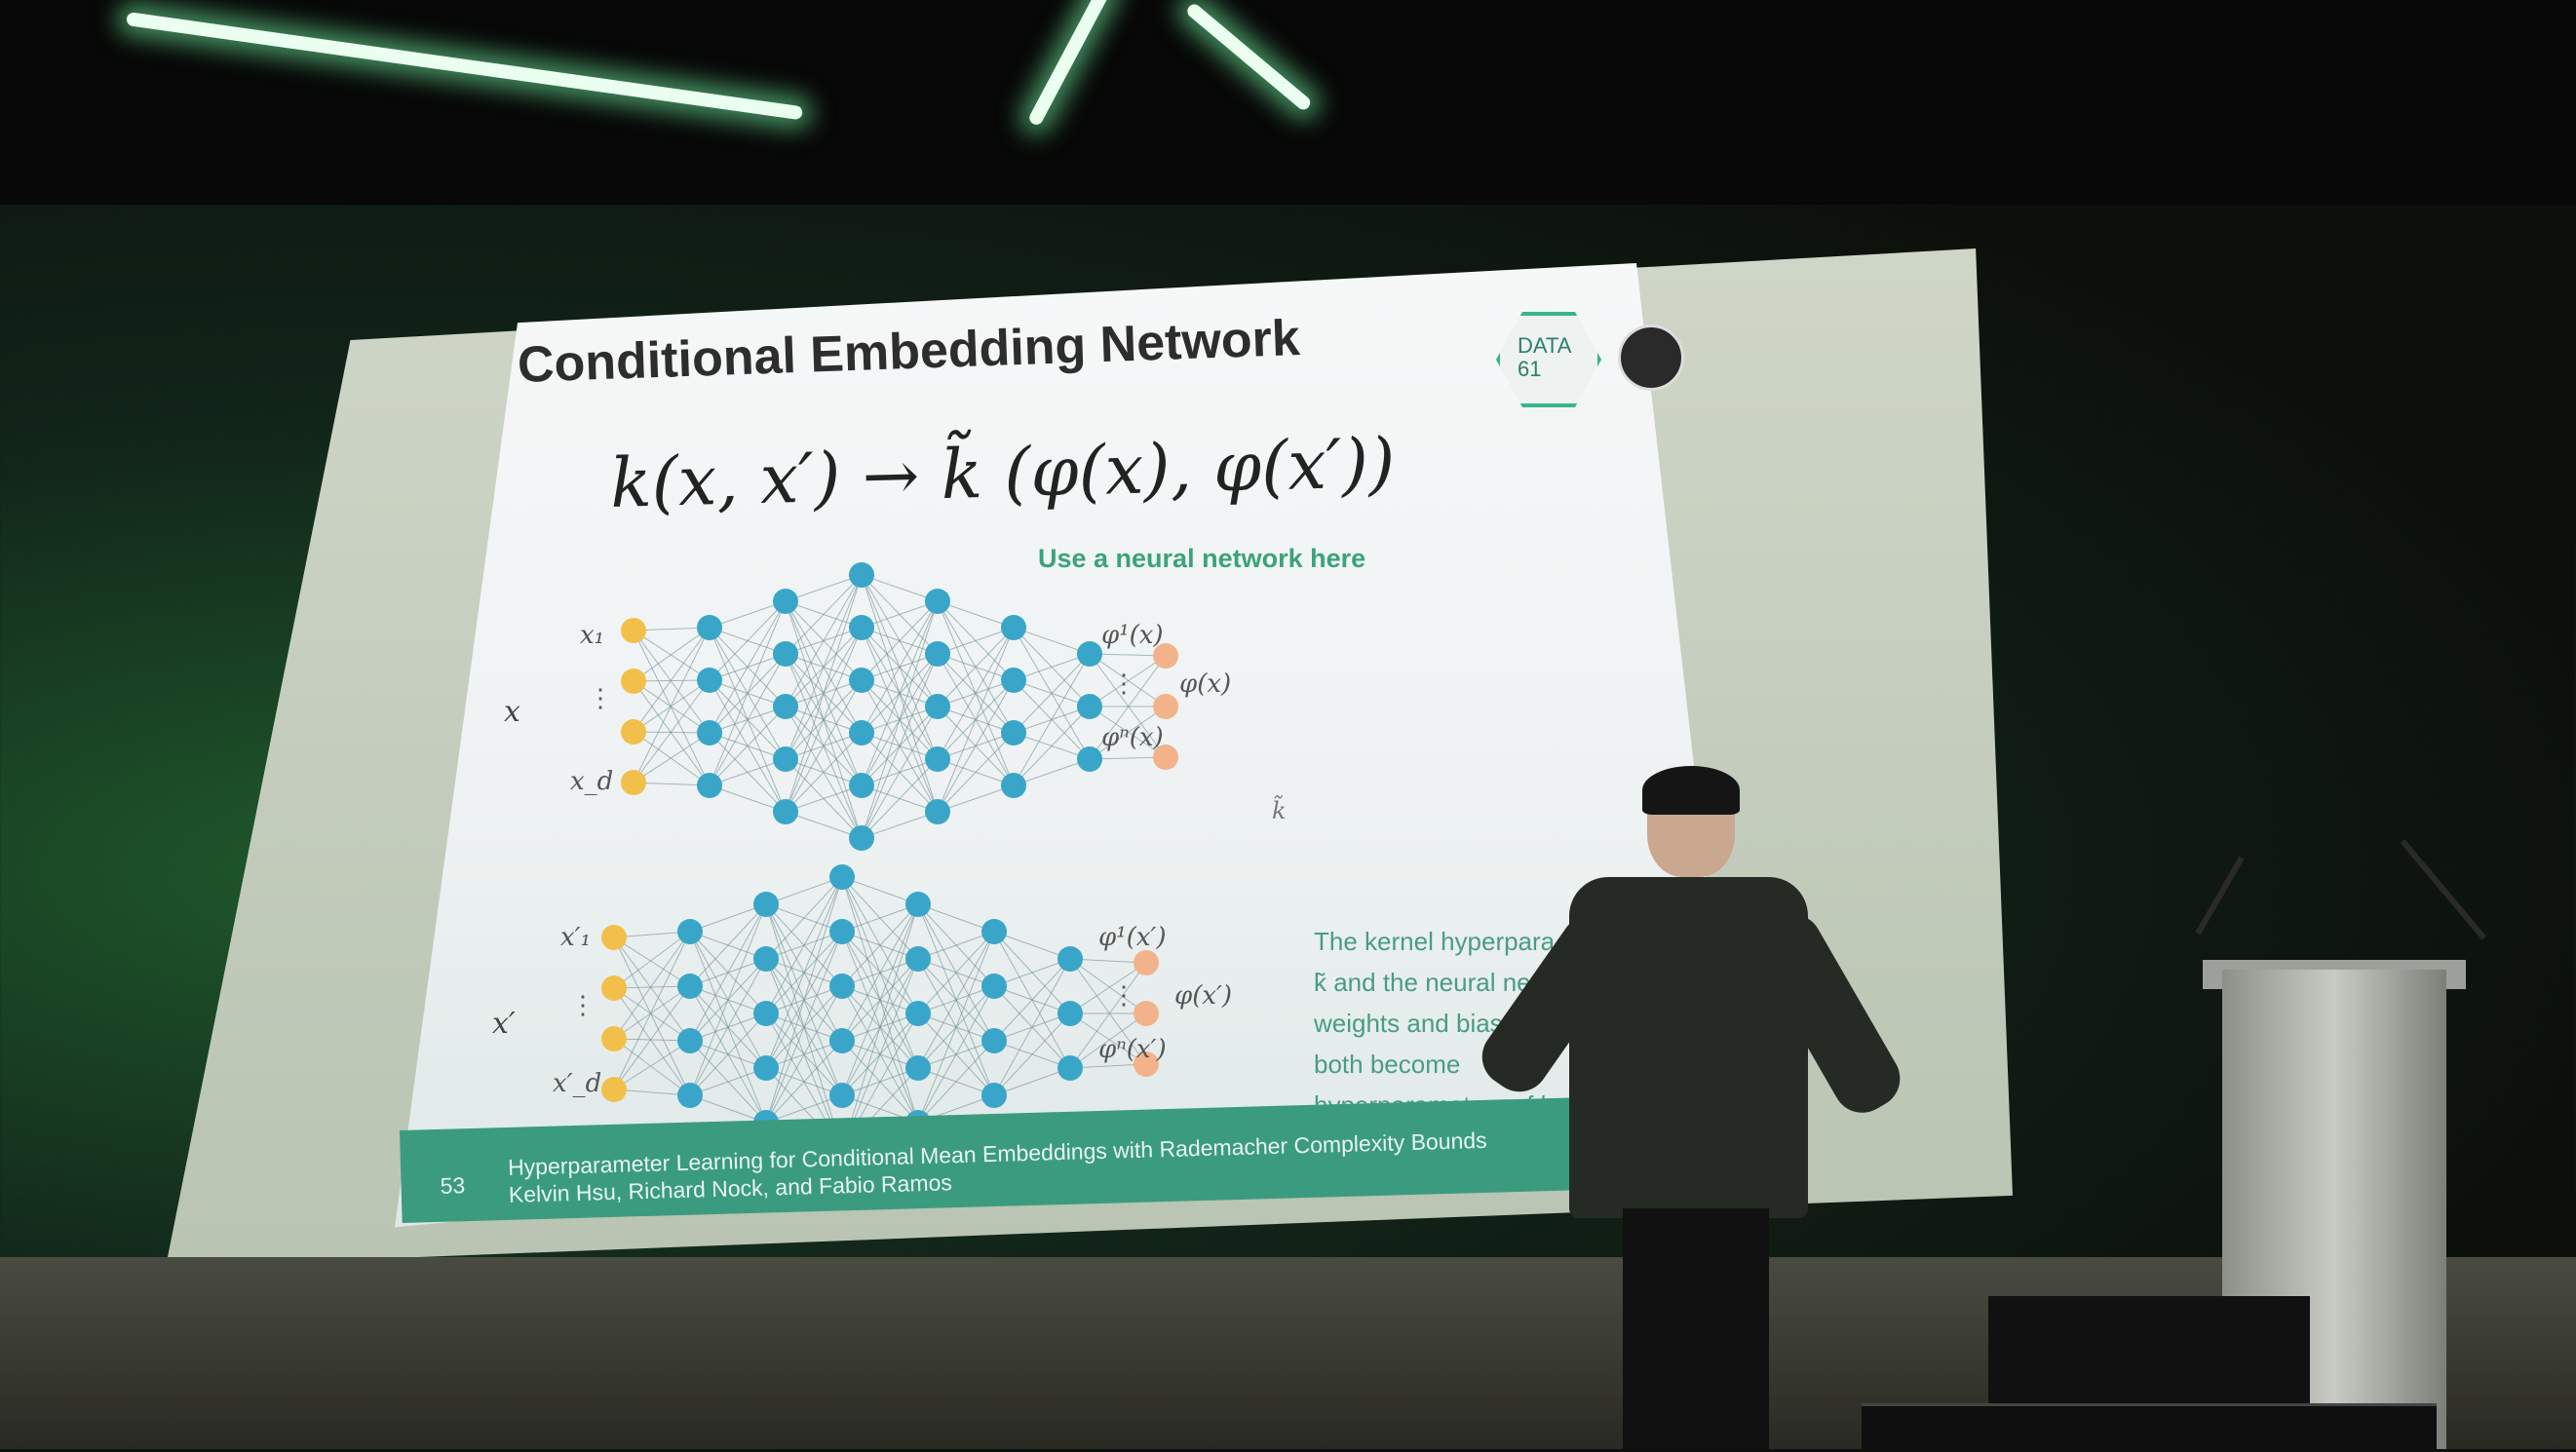 The height and width of the screenshot is (1452, 2576). What do you see at coordinates (1132, 737) in the screenshot?
I see `top-output-label-3: φⁿ(x)` at bounding box center [1132, 737].